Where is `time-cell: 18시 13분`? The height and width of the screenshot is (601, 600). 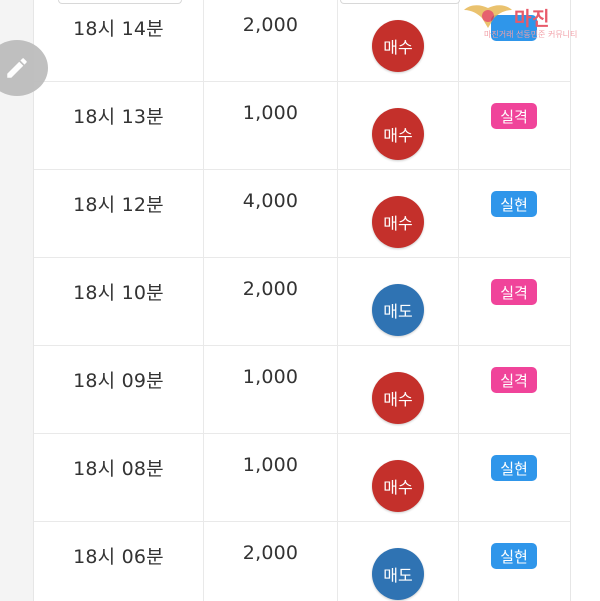 time-cell: 18시 13분 is located at coordinates (119, 125).